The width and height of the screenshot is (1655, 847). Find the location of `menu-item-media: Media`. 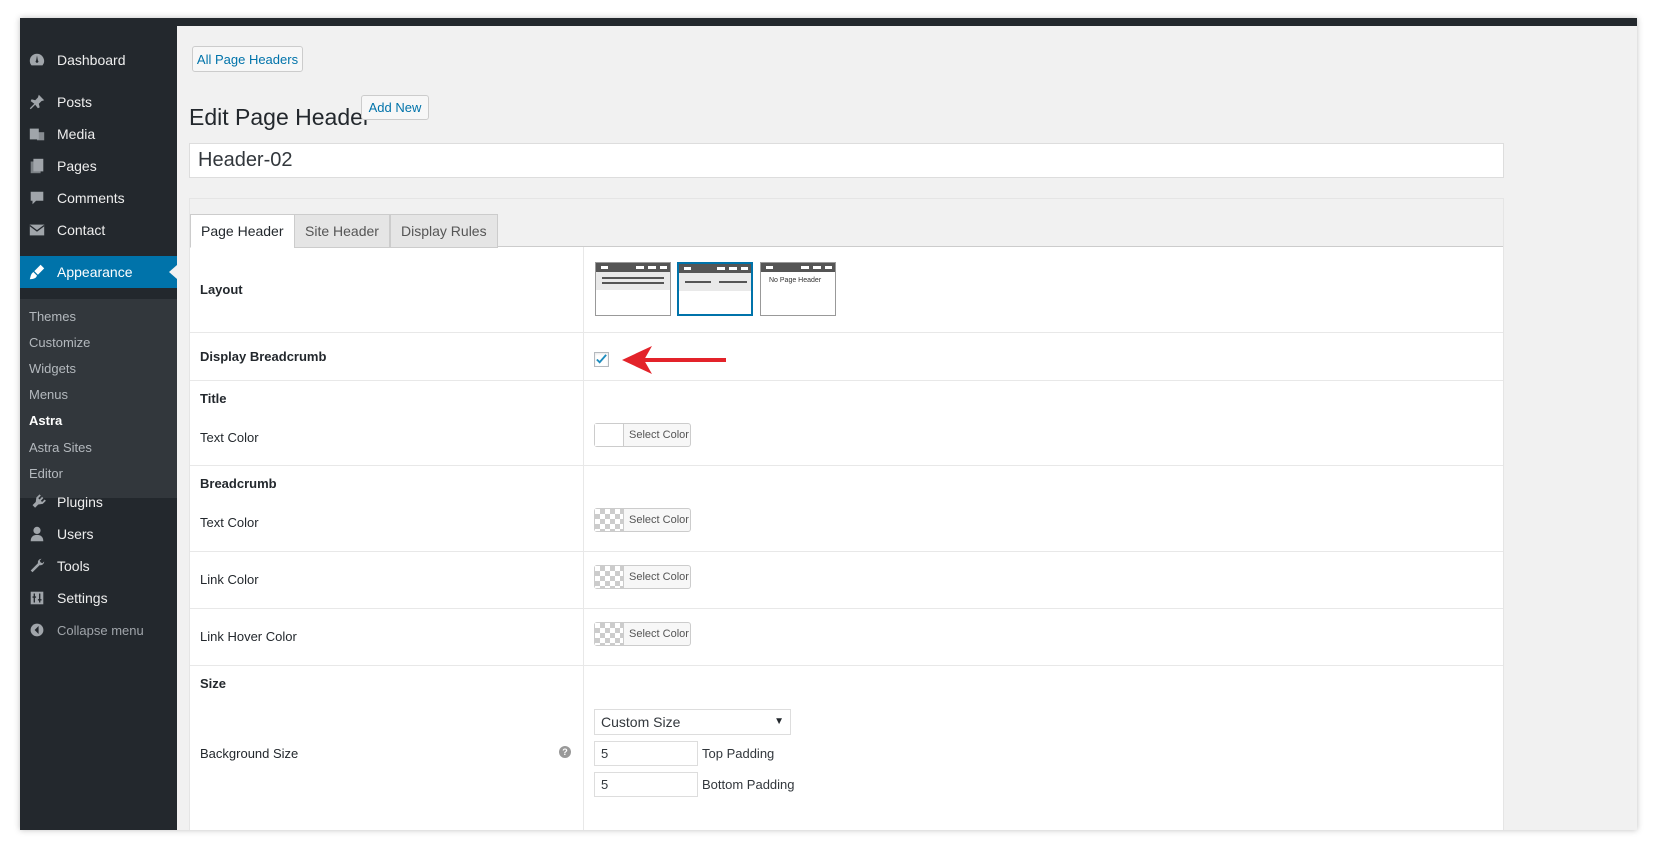

menu-item-media: Media is located at coordinates (98, 134).